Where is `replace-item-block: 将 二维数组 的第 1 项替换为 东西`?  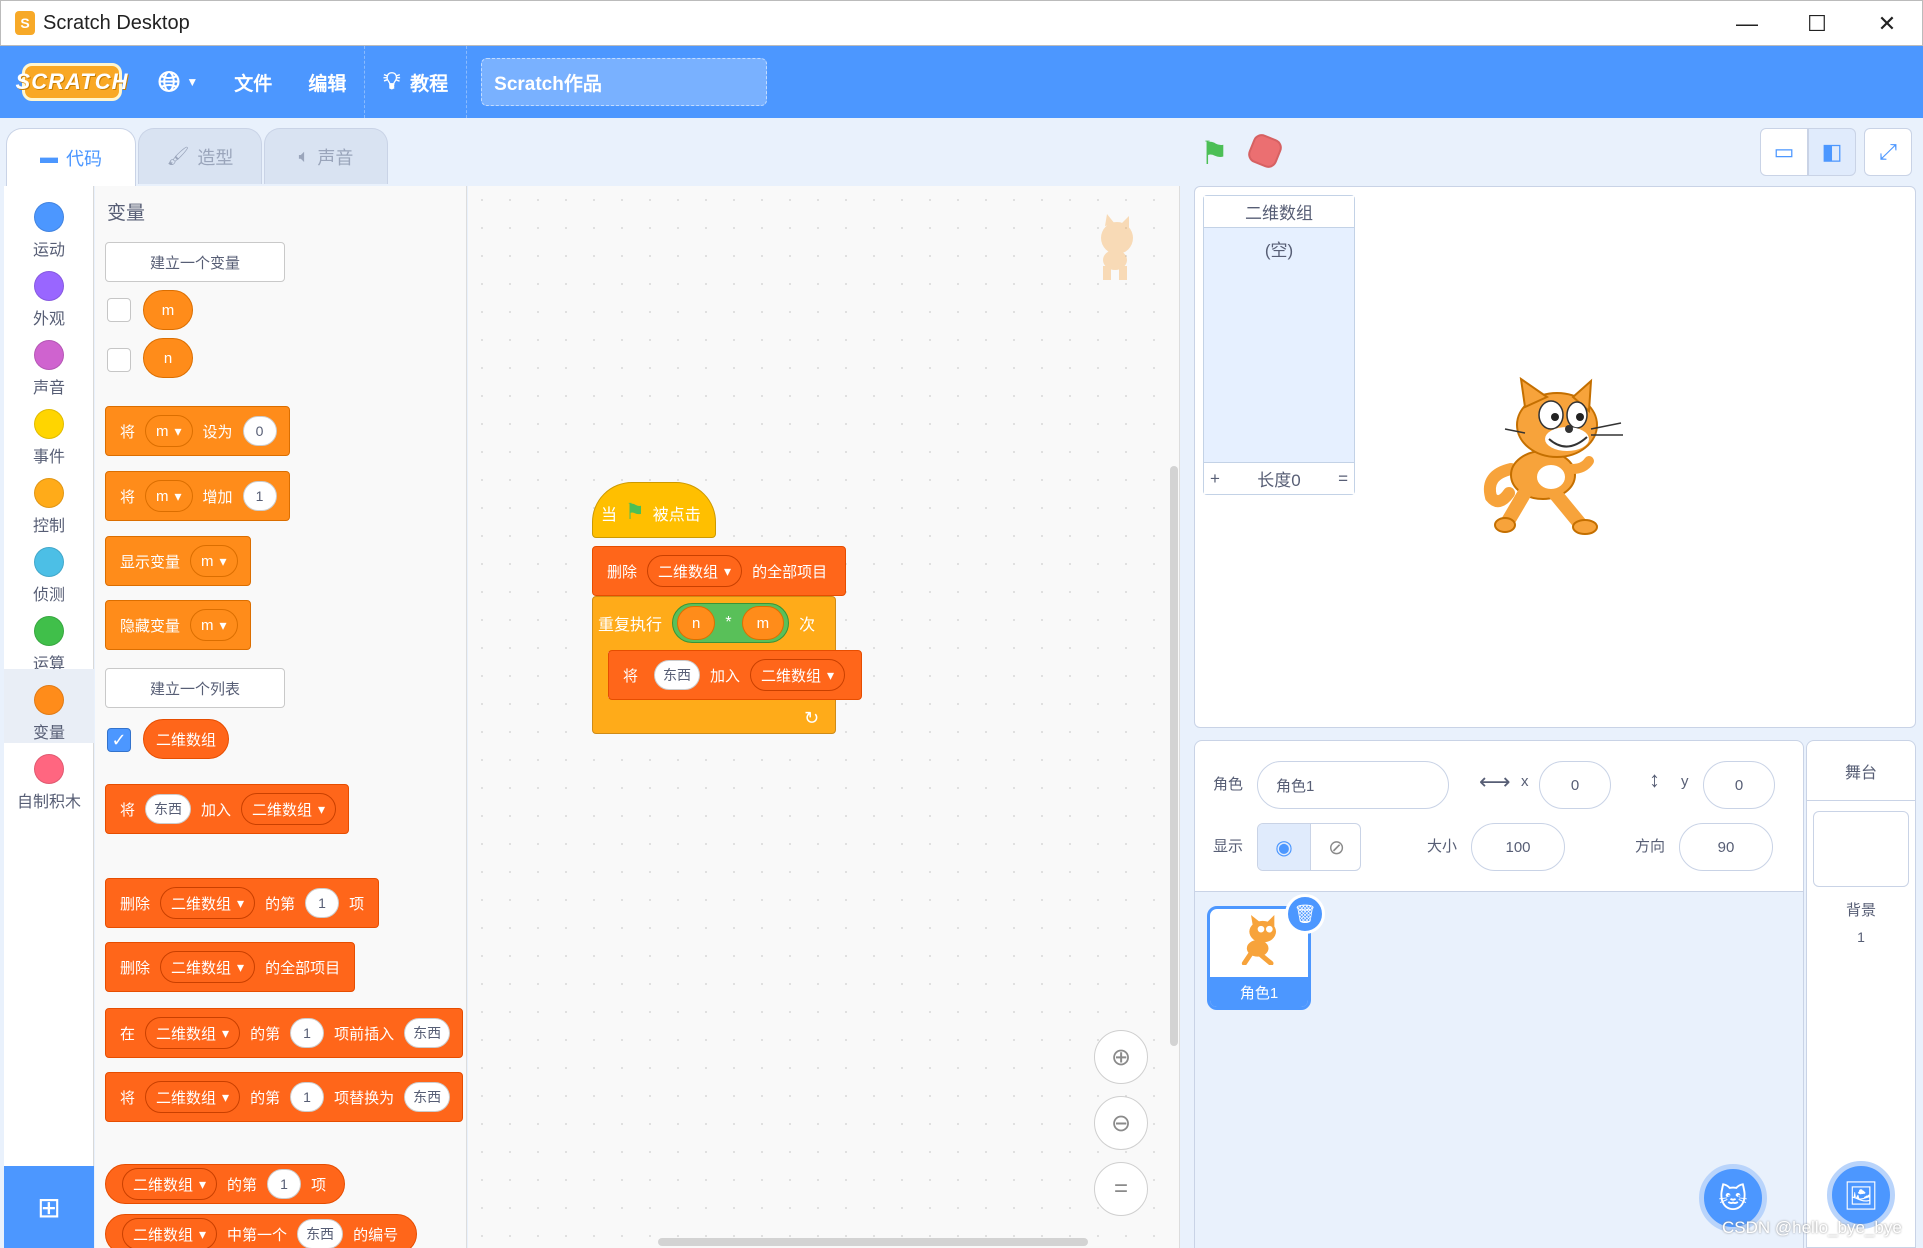
replace-item-block: 将 二维数组 的第 1 项替换为 东西 is located at coordinates (284, 1097).